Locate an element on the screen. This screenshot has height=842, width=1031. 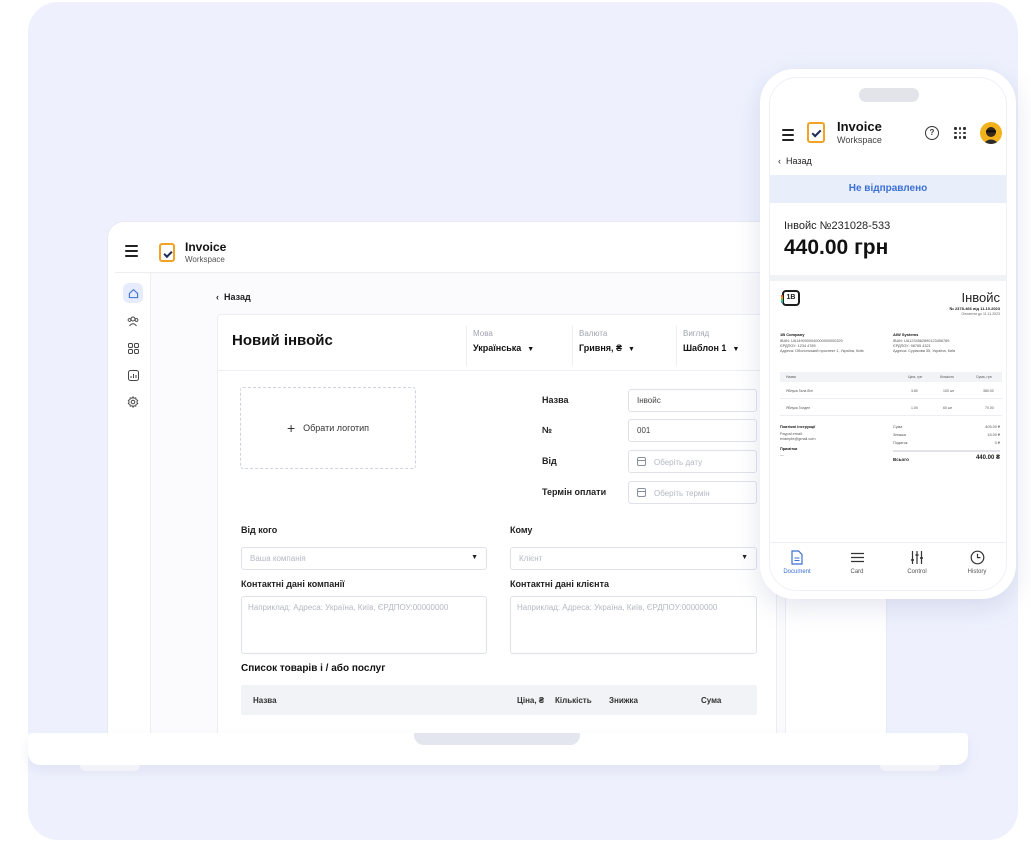
clock-icon is located at coordinates (977, 557).